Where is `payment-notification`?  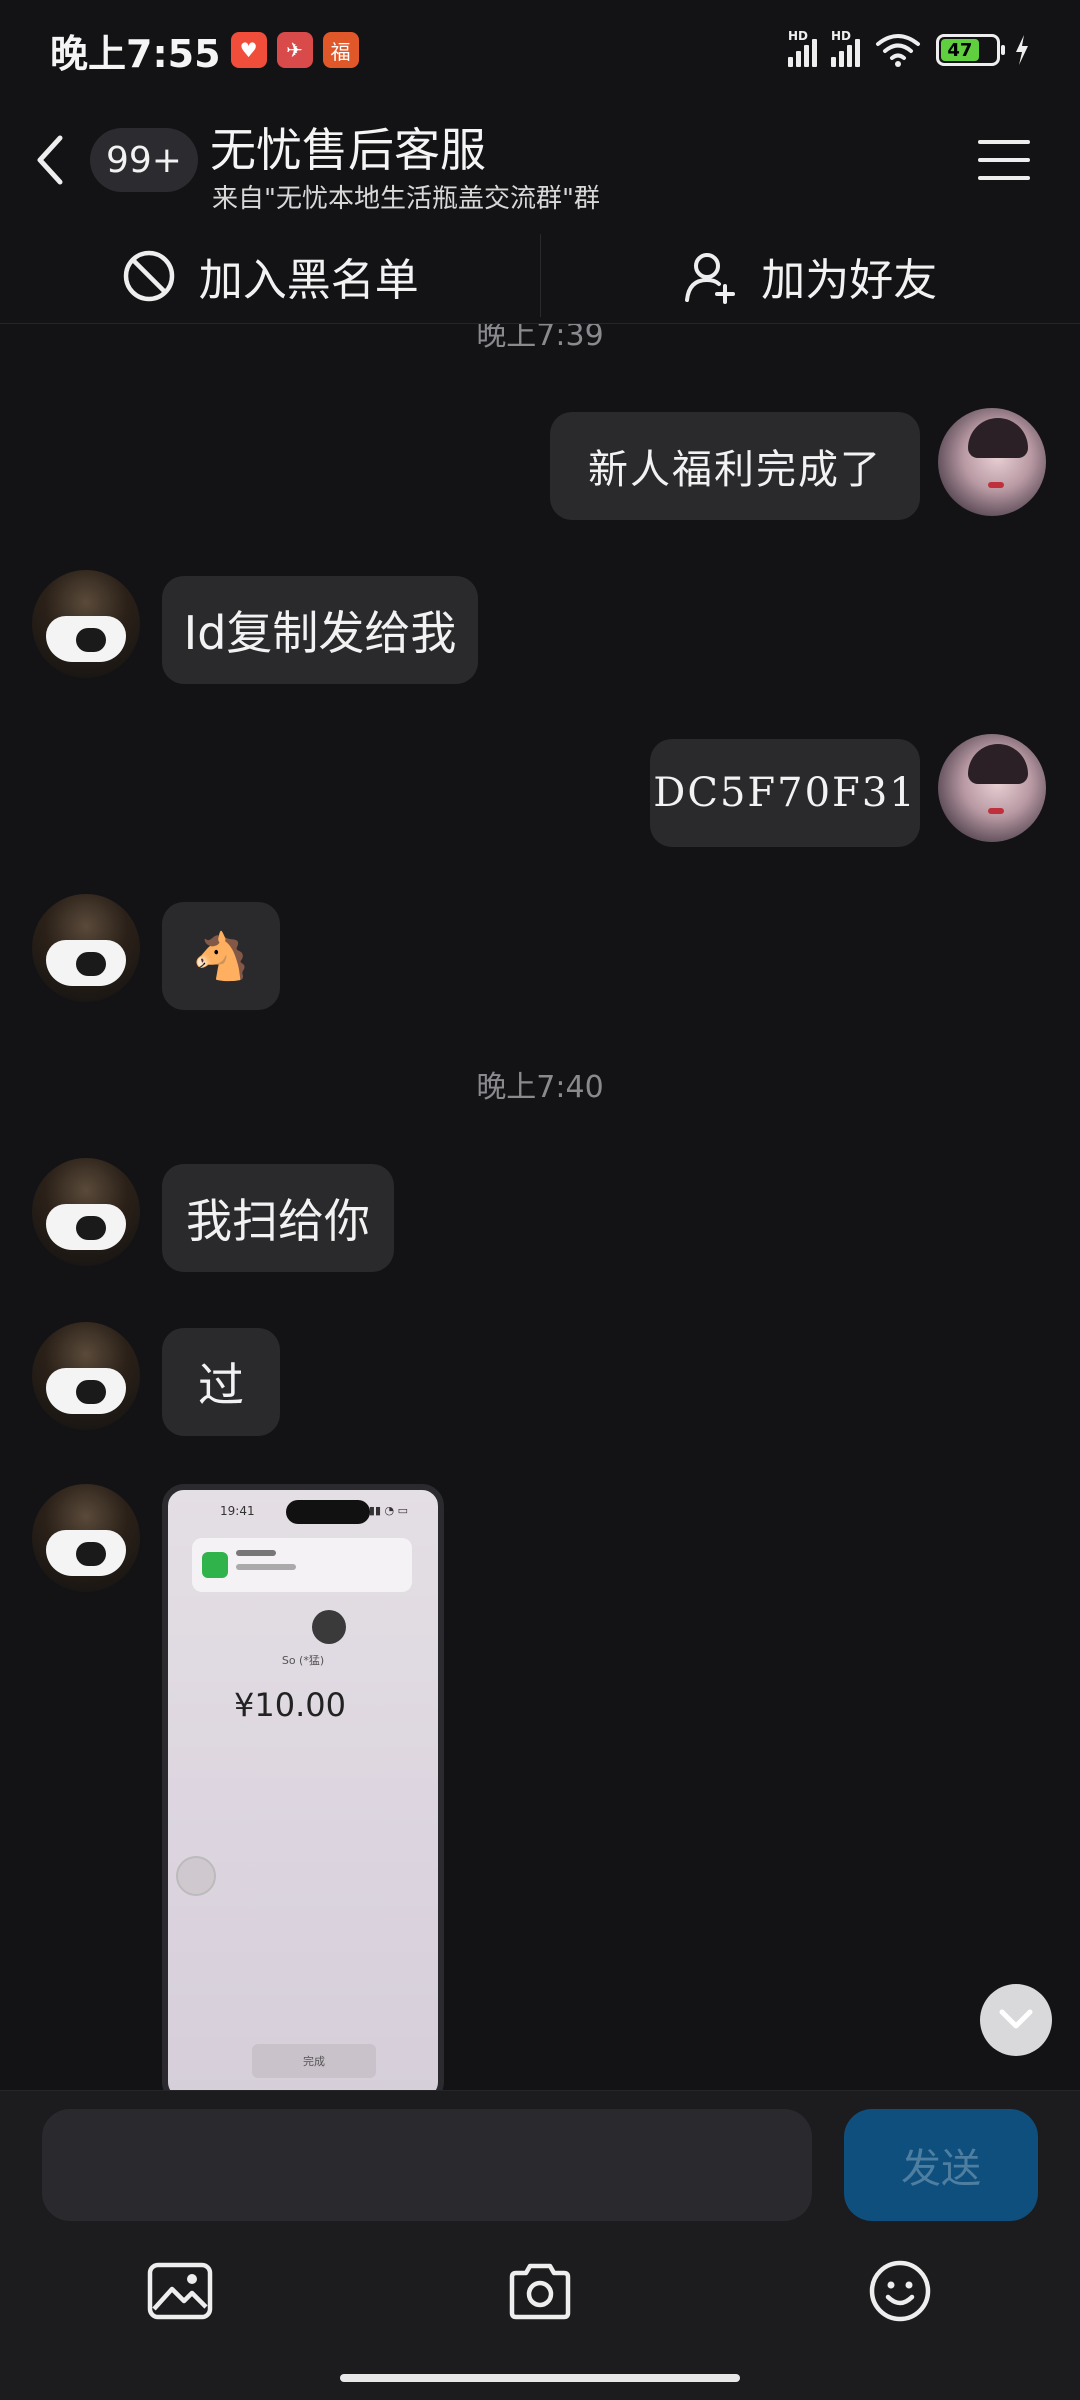
payment-notification is located at coordinates (302, 1565).